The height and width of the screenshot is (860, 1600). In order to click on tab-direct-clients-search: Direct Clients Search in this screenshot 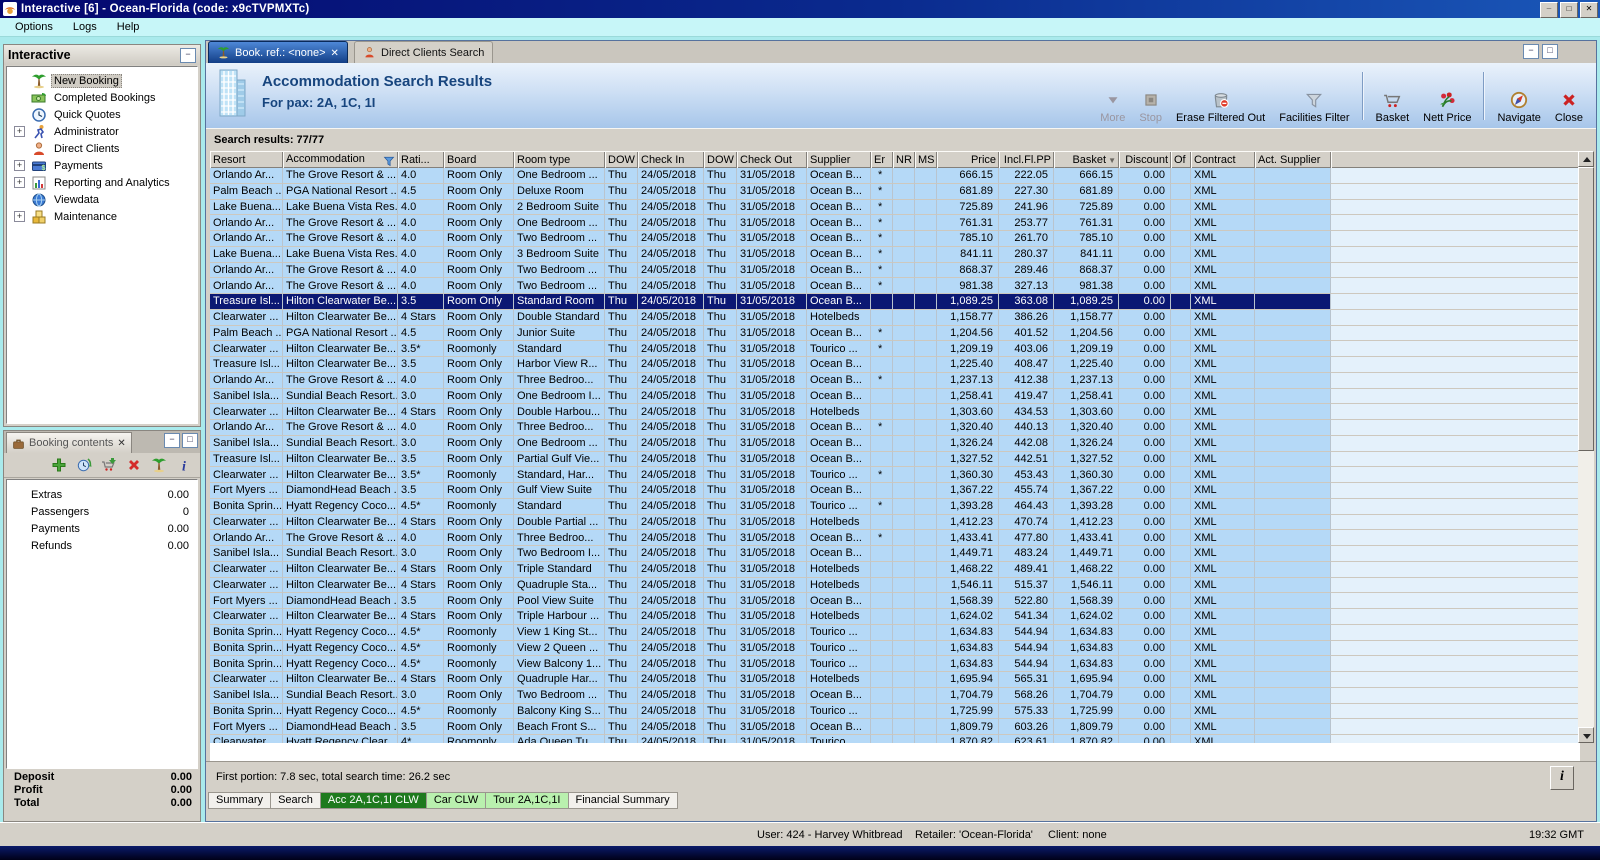, I will do `click(424, 52)`.